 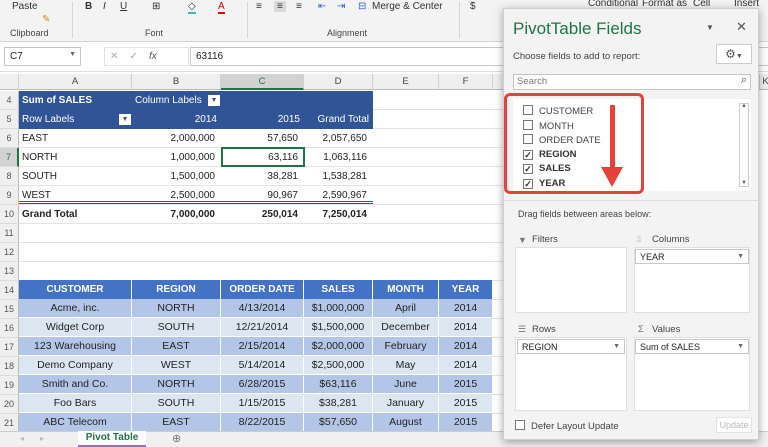 What do you see at coordinates (322, 6) in the screenshot?
I see `decrease-indent-icon: ⇤` at bounding box center [322, 6].